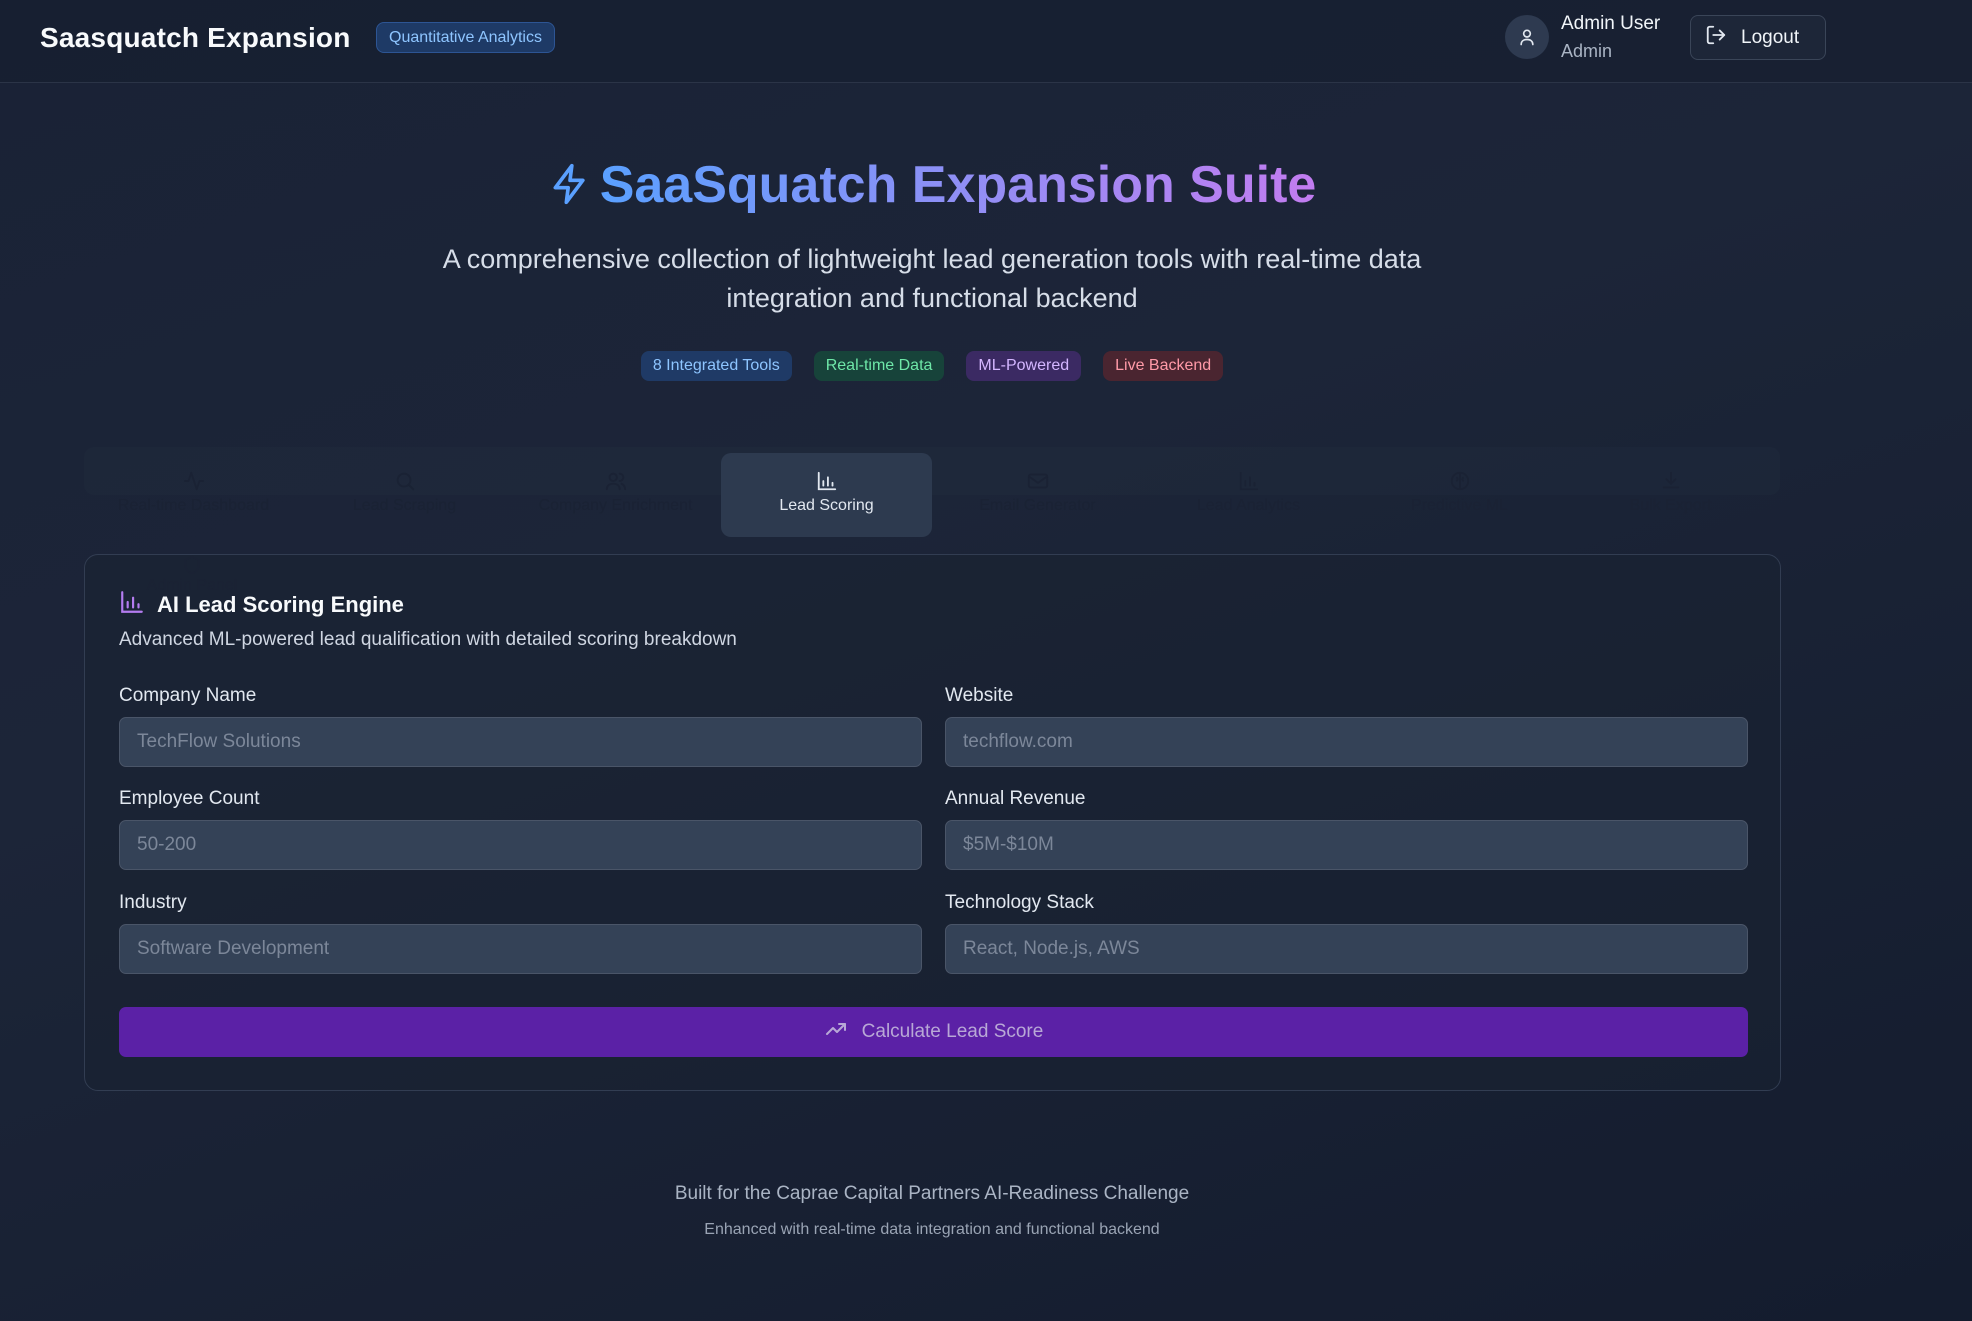 The width and height of the screenshot is (1972, 1321). I want to click on brand-name: Saasquatch Expansion, so click(195, 37).